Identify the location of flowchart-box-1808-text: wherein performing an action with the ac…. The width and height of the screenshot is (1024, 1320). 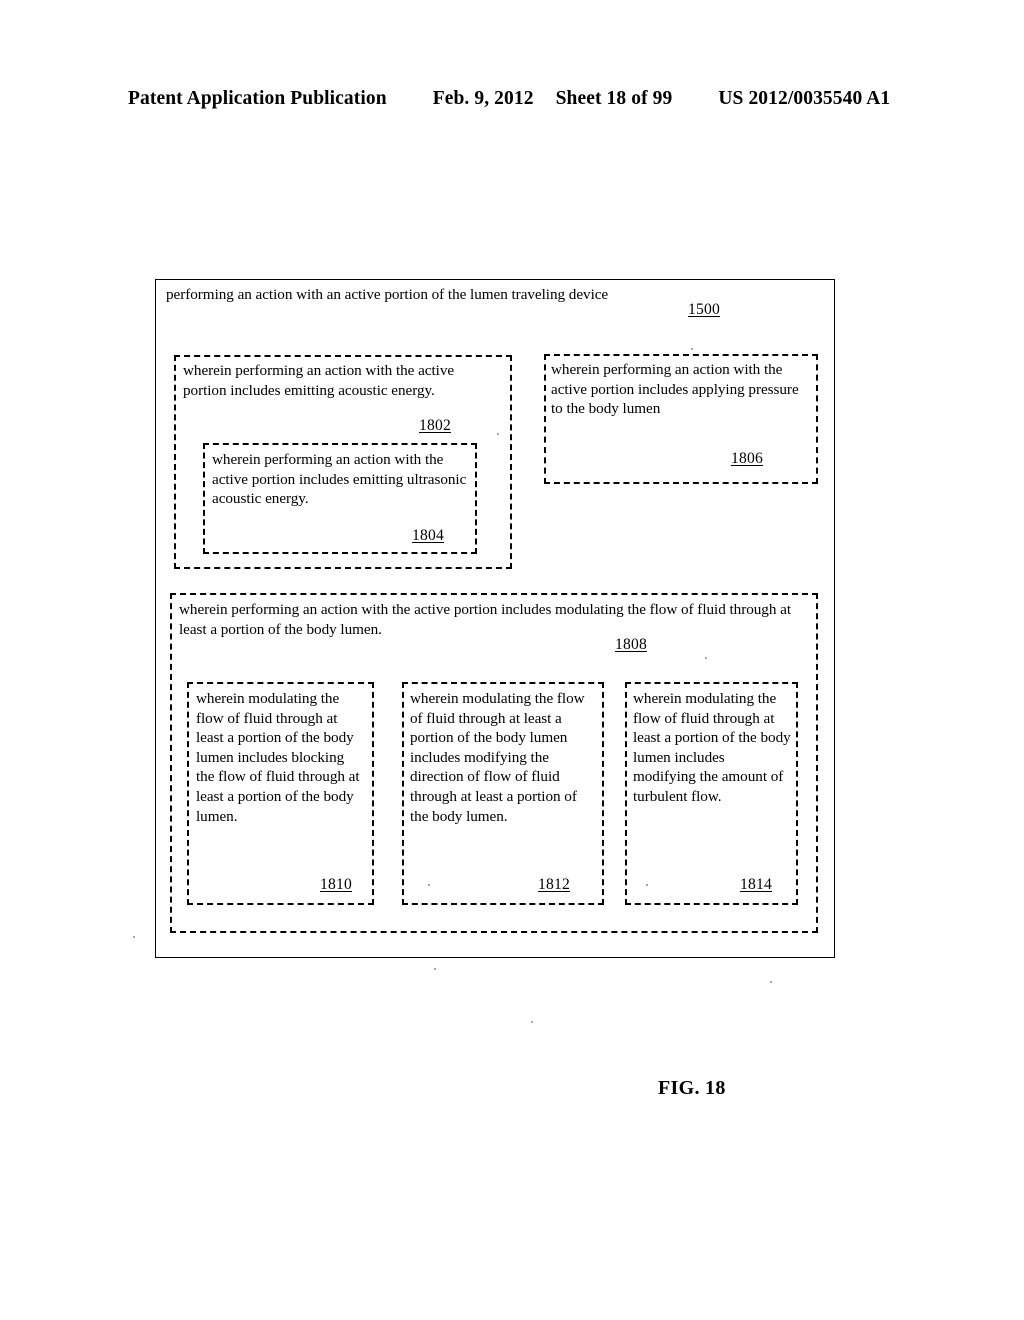
(485, 619).